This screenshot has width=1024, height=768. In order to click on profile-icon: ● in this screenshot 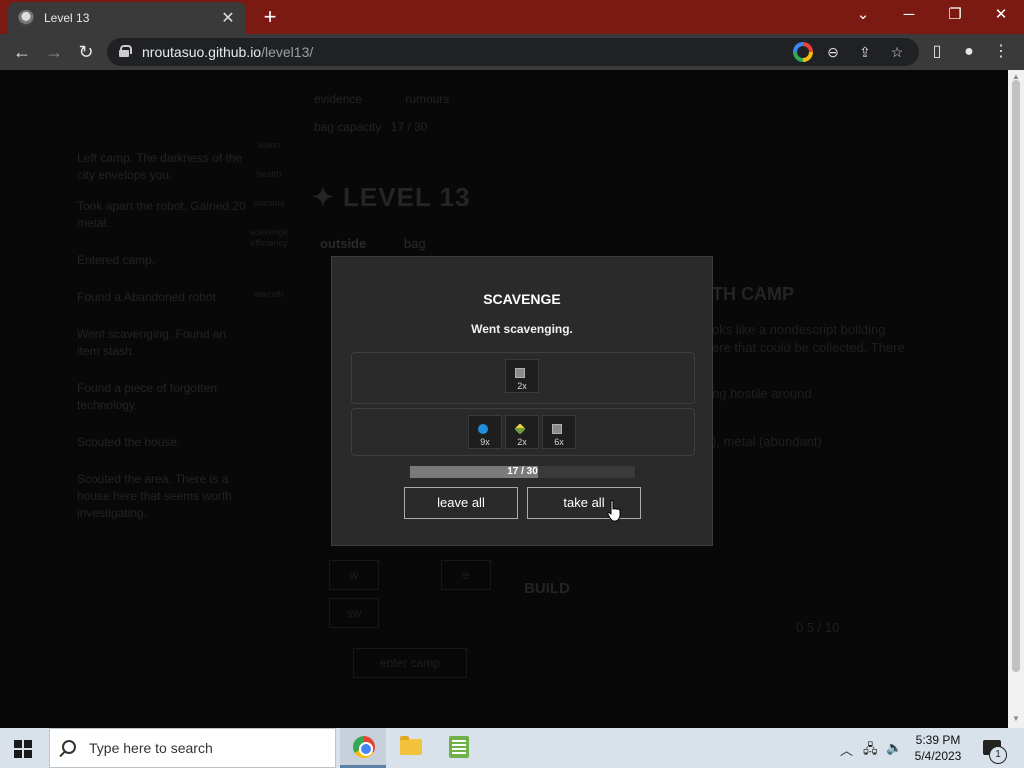, I will do `click(969, 52)`.